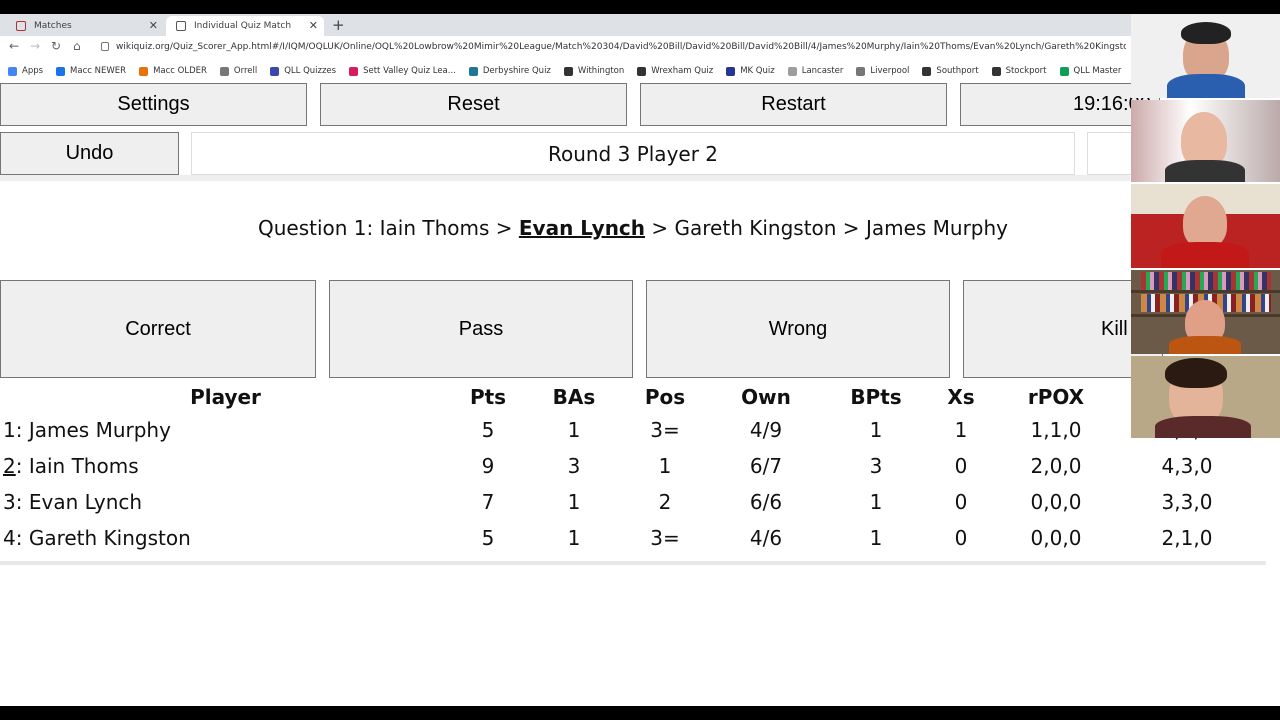  I want to click on cell-rpox: 0,0,0, so click(1056, 502).